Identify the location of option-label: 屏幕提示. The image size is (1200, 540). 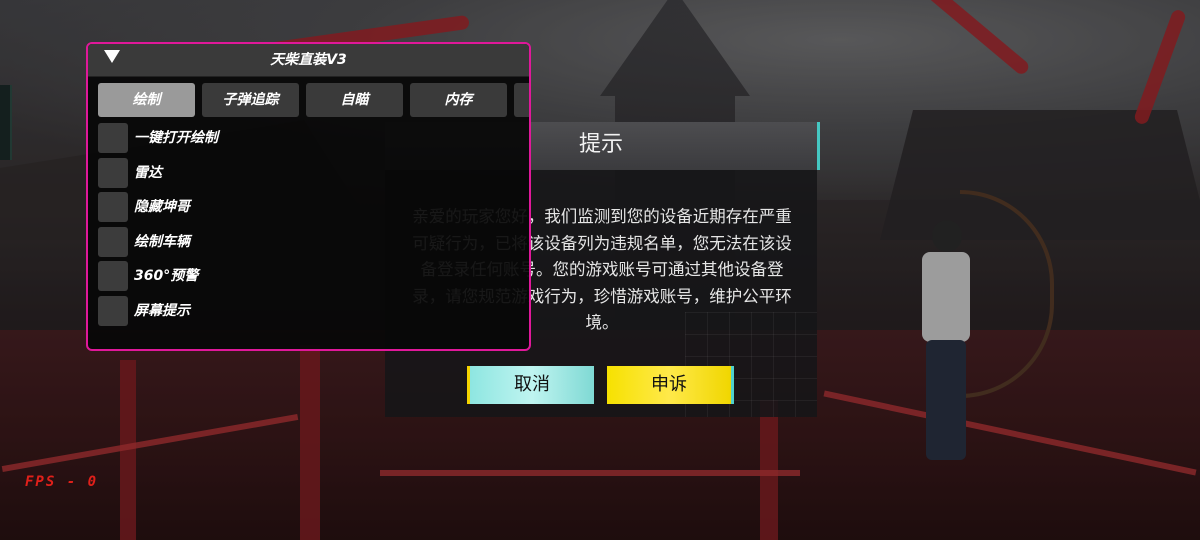
(162, 310).